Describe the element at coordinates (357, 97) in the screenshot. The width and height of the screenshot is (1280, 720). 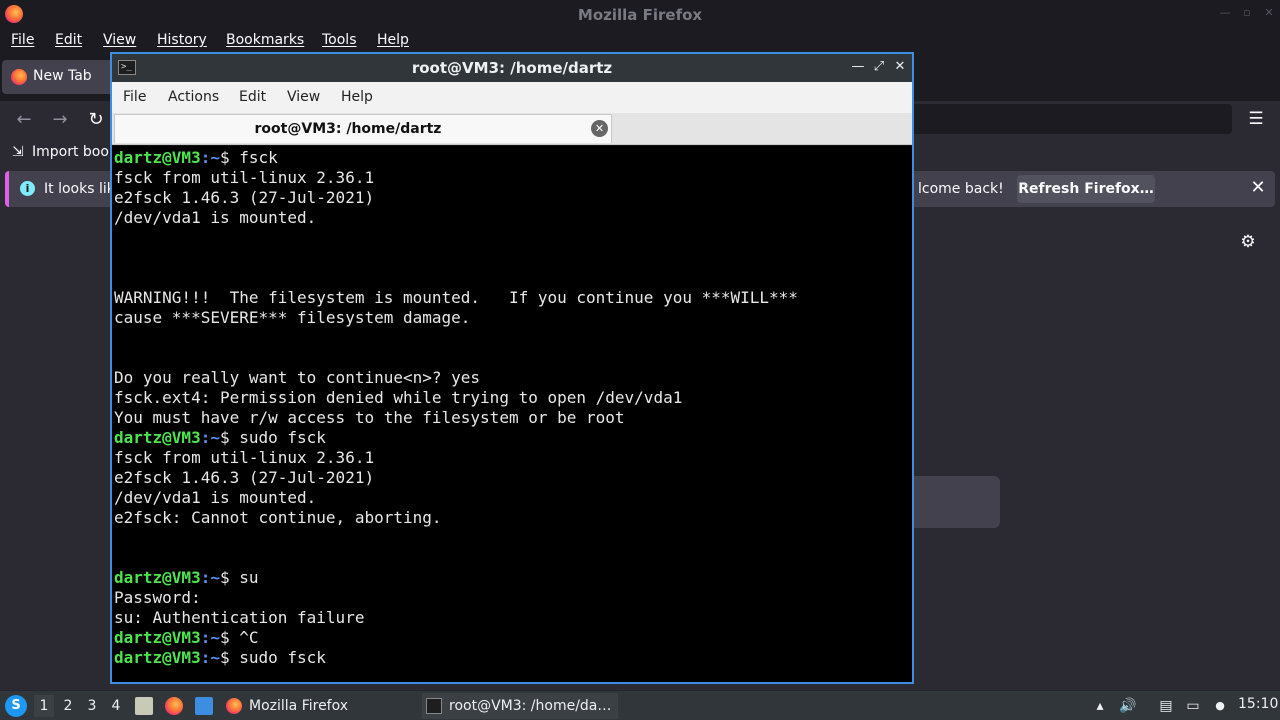
I see `terminal-menu-help: Help` at that location.